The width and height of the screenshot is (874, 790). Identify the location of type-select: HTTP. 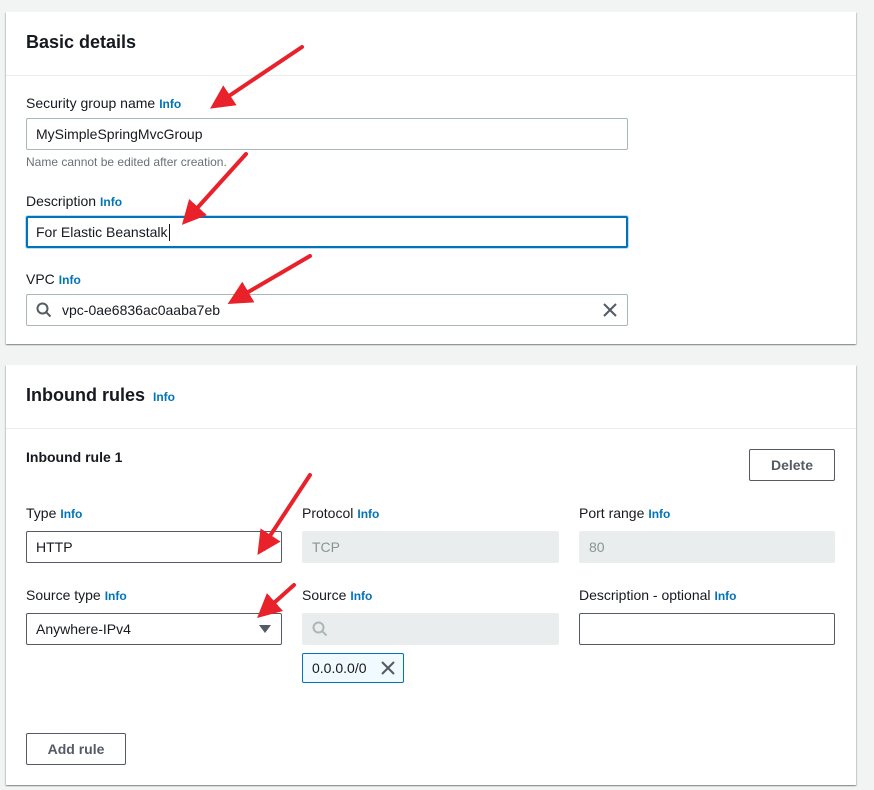
(154, 547).